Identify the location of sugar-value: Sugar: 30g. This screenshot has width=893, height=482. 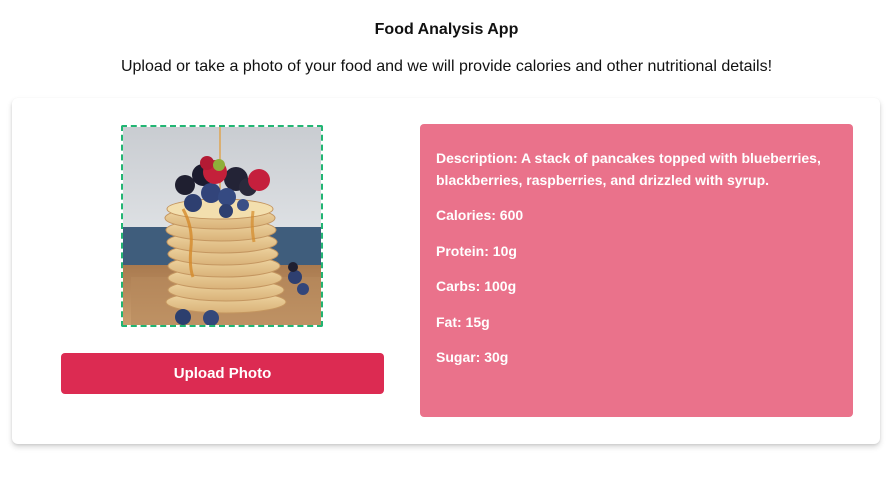
(472, 357).